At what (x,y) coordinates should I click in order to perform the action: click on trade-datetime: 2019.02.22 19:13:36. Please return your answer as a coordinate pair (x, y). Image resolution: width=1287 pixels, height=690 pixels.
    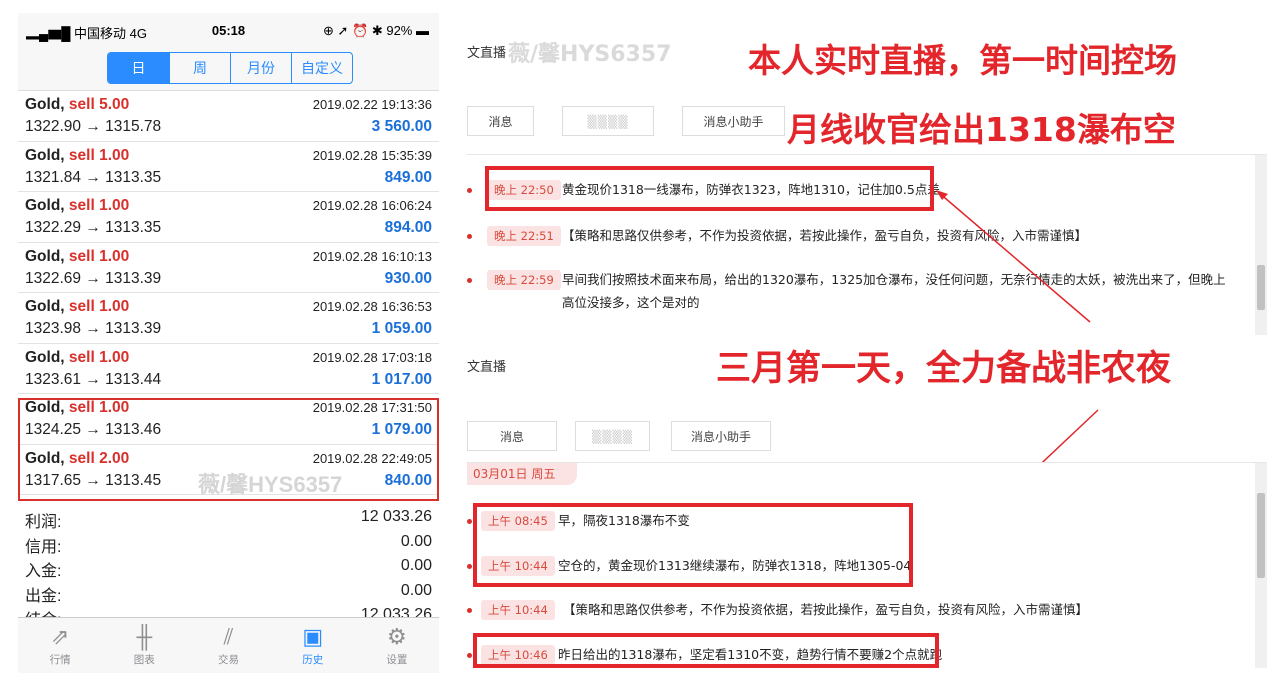
    Looking at the image, I should click on (372, 104).